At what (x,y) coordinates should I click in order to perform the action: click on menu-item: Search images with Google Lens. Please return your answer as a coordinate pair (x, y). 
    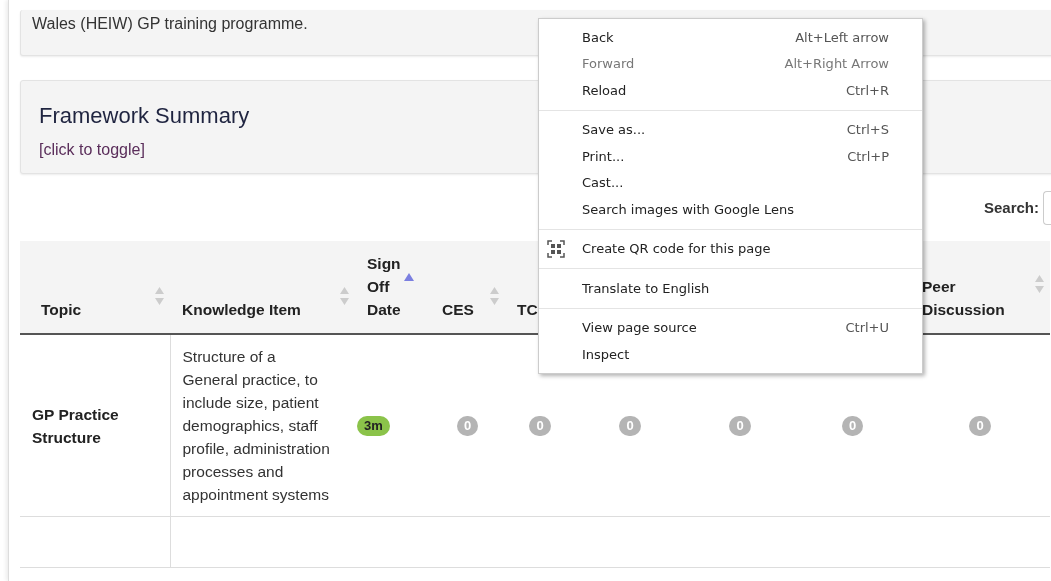
    Looking at the image, I should click on (730, 209).